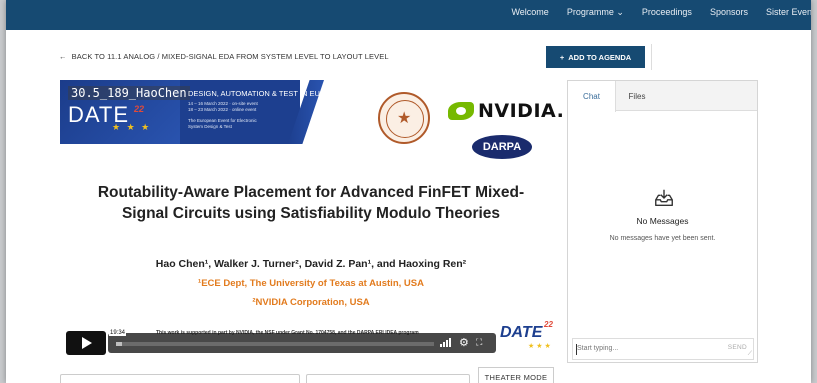 The width and height of the screenshot is (817, 383). Describe the element at coordinates (529, 12) in the screenshot. I see `nav-item-0: Welcome` at that location.